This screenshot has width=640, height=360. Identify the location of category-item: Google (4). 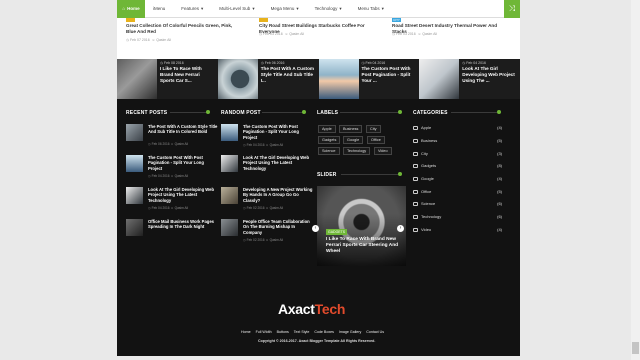
(457, 179).